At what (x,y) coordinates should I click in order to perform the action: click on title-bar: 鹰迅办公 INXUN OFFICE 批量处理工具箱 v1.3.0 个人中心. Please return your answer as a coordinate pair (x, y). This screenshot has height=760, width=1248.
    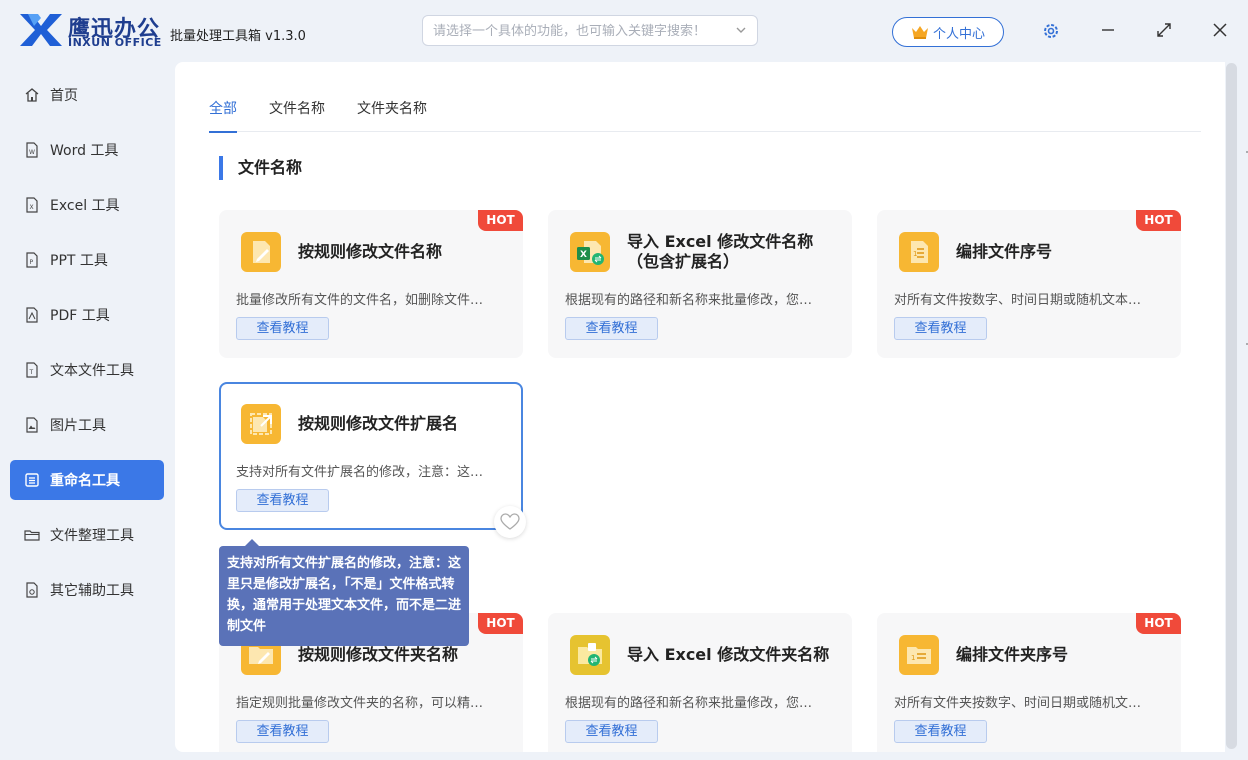
    Looking at the image, I should click on (624, 31).